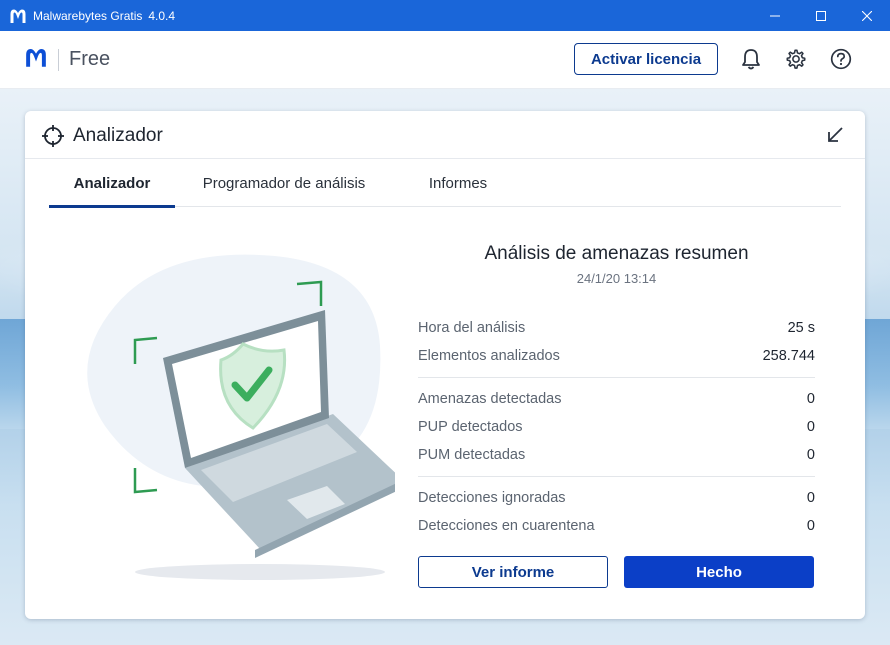  Describe the element at coordinates (616, 328) in the screenshot. I see `row-scan-time: Hora del análisis 25 s` at that location.